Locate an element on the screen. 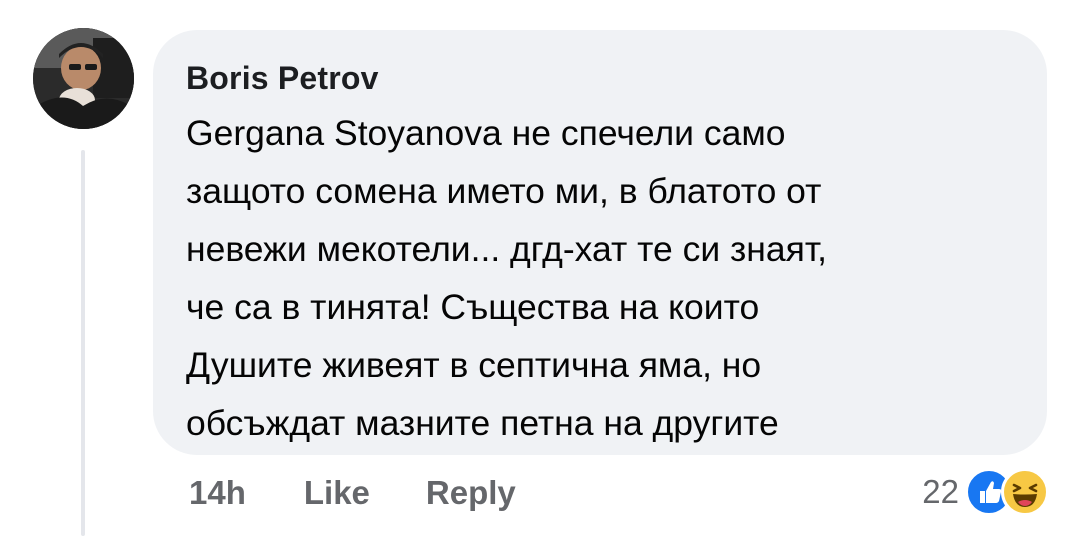 This screenshot has height=536, width=1079. like-button: Like is located at coordinates (337, 493).